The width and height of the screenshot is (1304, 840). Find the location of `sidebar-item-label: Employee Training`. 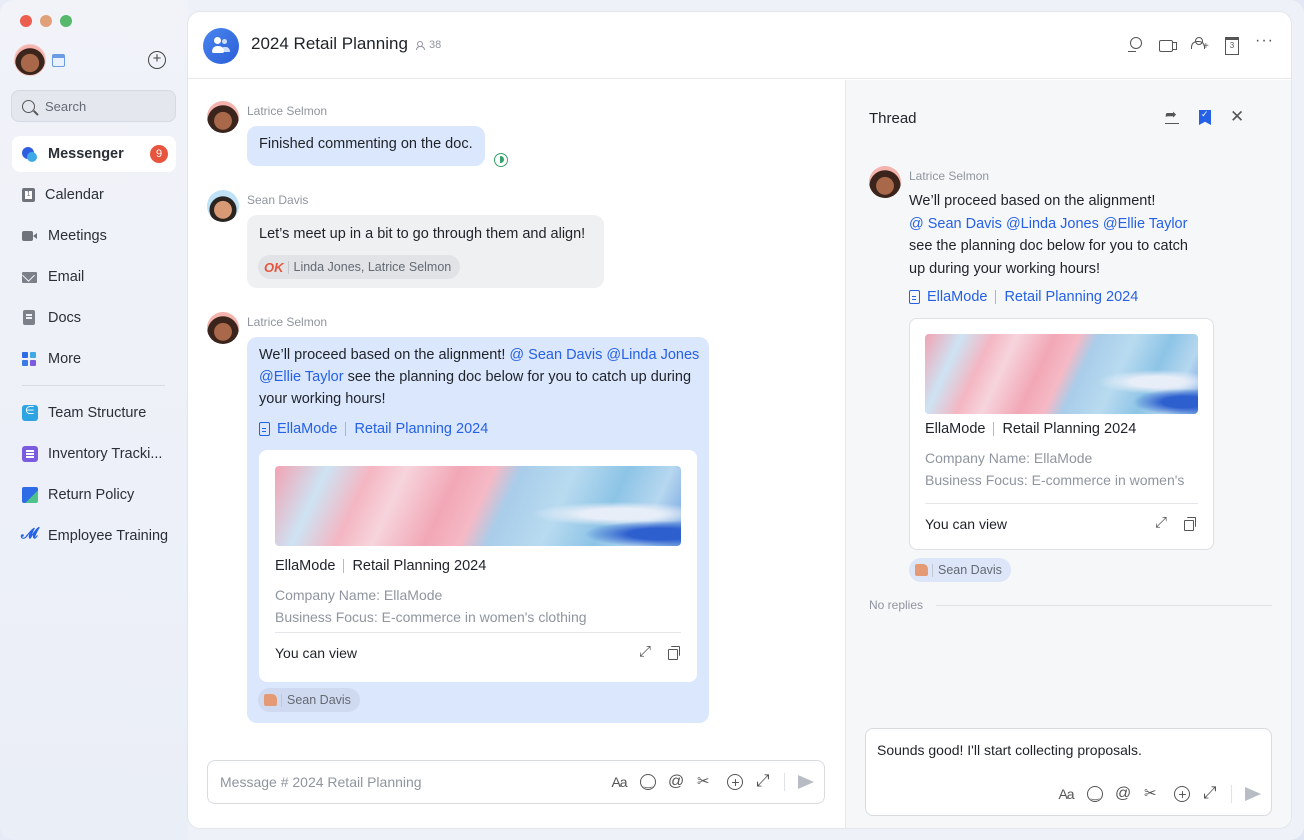

sidebar-item-label: Employee Training is located at coordinates (108, 536).